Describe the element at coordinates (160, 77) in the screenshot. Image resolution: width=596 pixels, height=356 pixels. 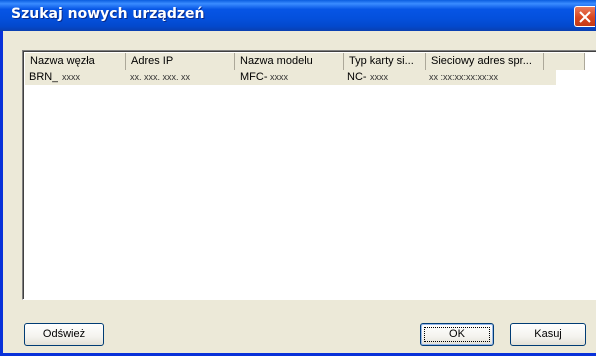
I see `cell-ip-address: xx. xxx. xxx. xx` at that location.